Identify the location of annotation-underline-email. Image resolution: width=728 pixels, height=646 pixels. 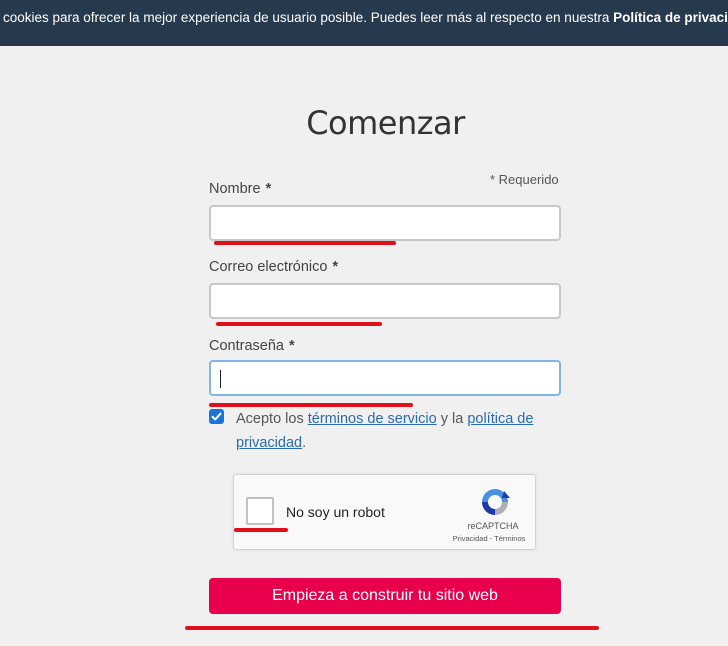
(299, 324).